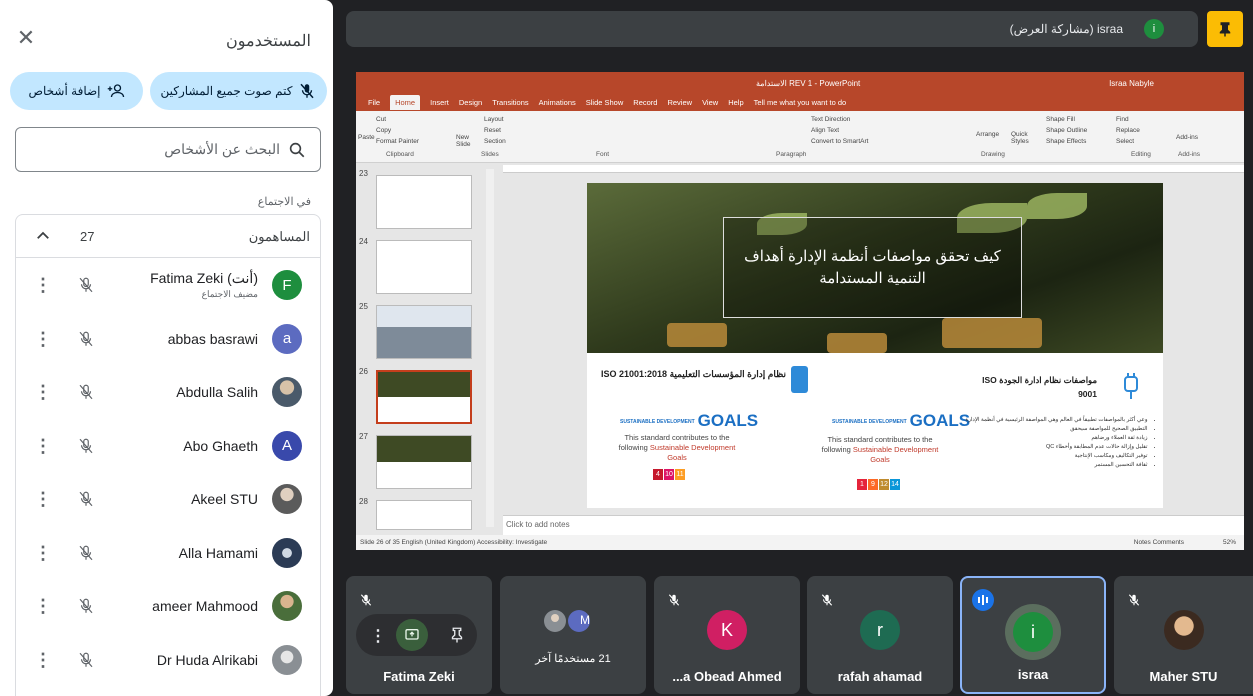 The width and height of the screenshot is (1253, 696). I want to click on new-slide-button: New Slide, so click(466, 141).